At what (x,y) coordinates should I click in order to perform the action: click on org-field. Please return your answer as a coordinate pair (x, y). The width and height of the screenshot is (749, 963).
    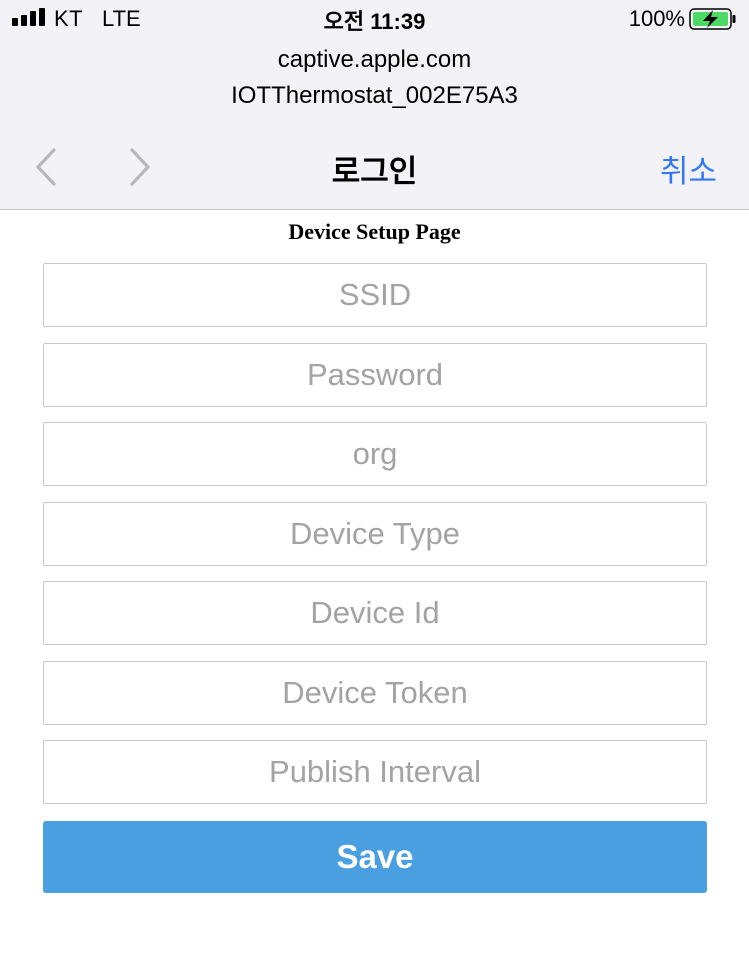
    Looking at the image, I should click on (375, 454).